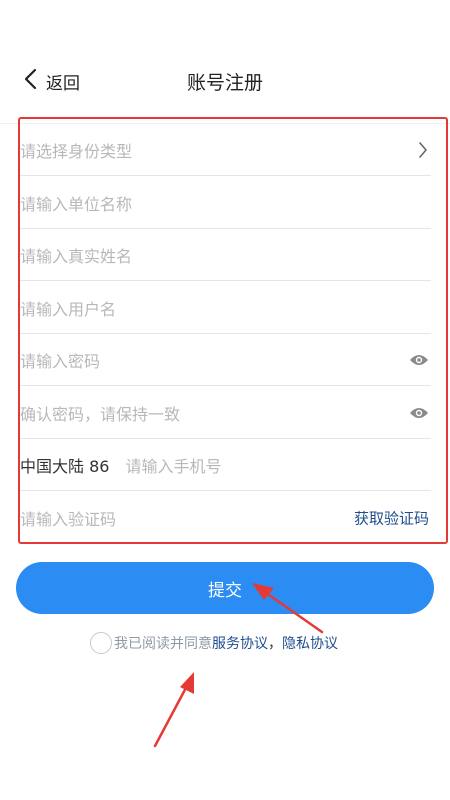 The image size is (450, 800). I want to click on page-title: 账号注册, so click(224, 83).